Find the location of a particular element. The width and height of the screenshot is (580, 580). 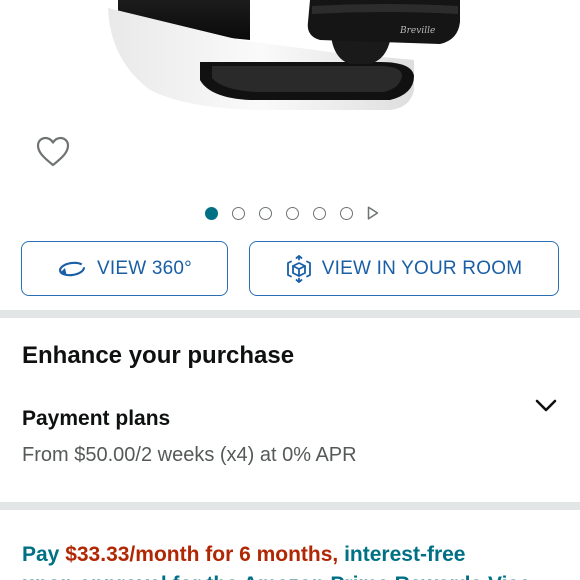

heart-outline-icon is located at coordinates (53, 152).